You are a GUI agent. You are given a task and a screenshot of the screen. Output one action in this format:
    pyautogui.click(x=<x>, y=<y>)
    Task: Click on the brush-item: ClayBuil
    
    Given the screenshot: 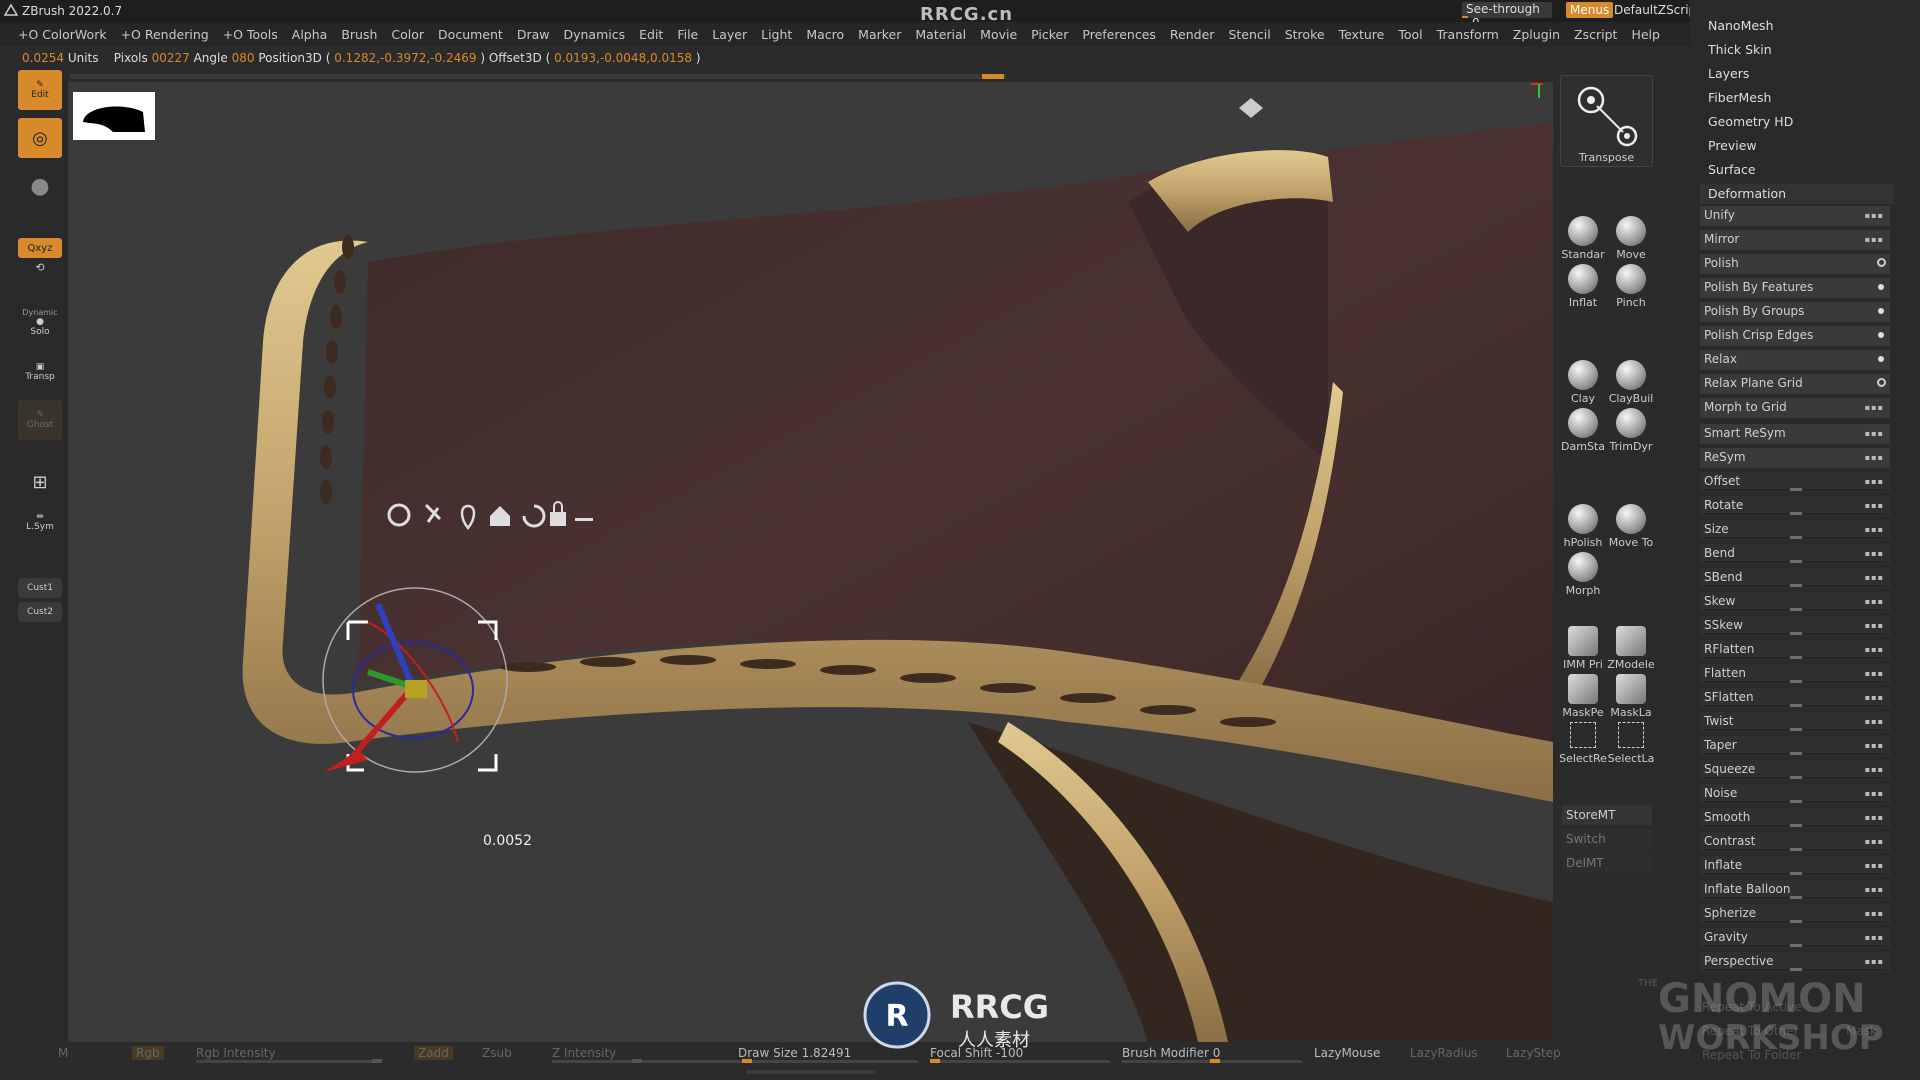 What is the action you would take?
    pyautogui.click(x=1631, y=382)
    